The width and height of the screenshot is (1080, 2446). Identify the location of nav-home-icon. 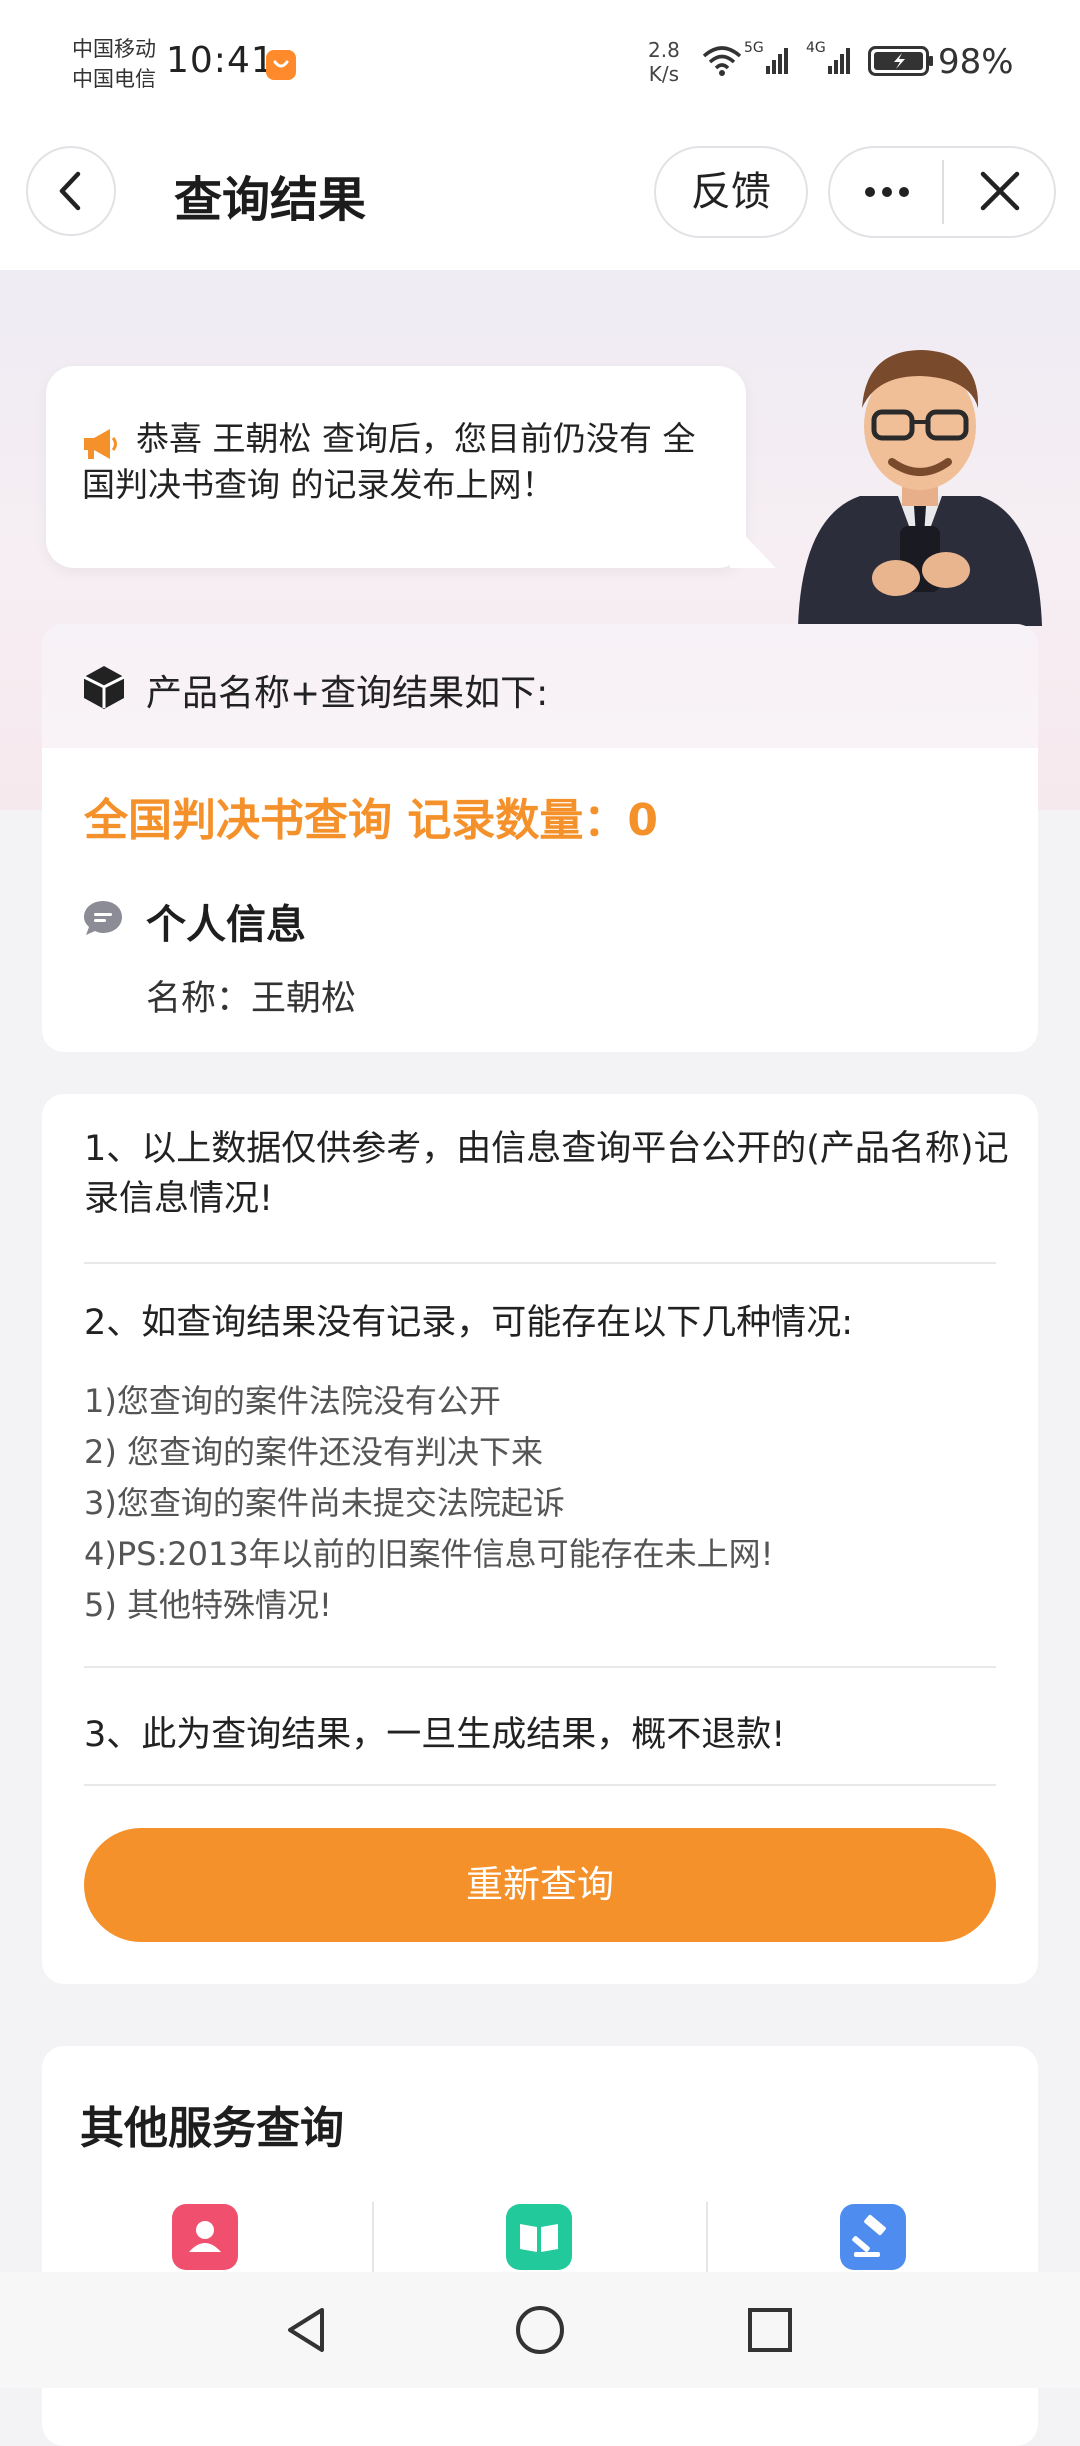
(540, 2330).